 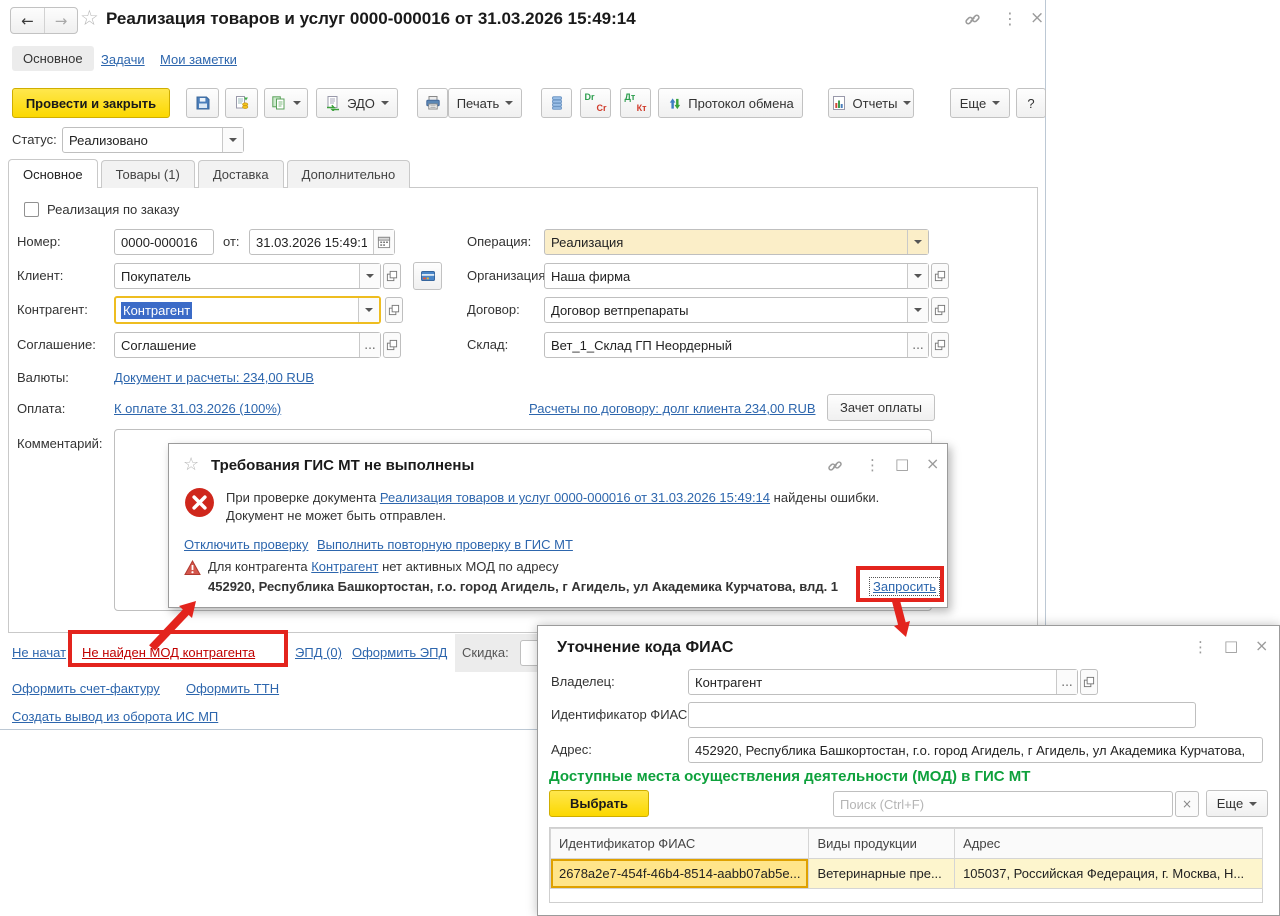 I want to click on epd-create-link: Оформить ЭПД, so click(x=399, y=652).